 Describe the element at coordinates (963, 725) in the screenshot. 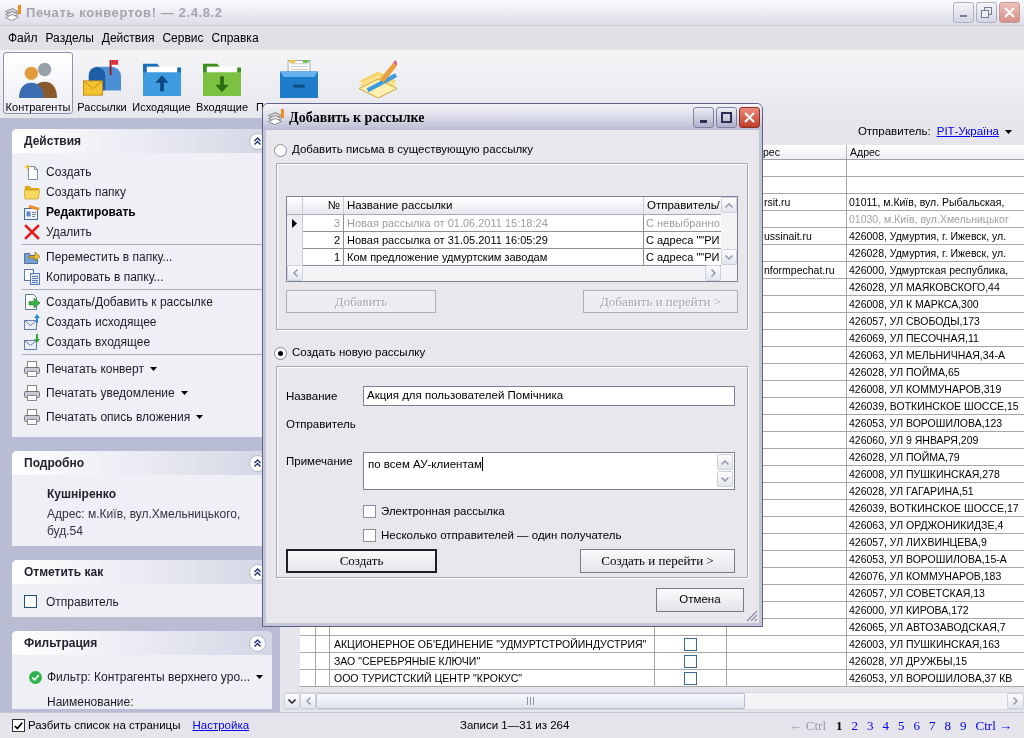

I see `page-link: 9` at that location.